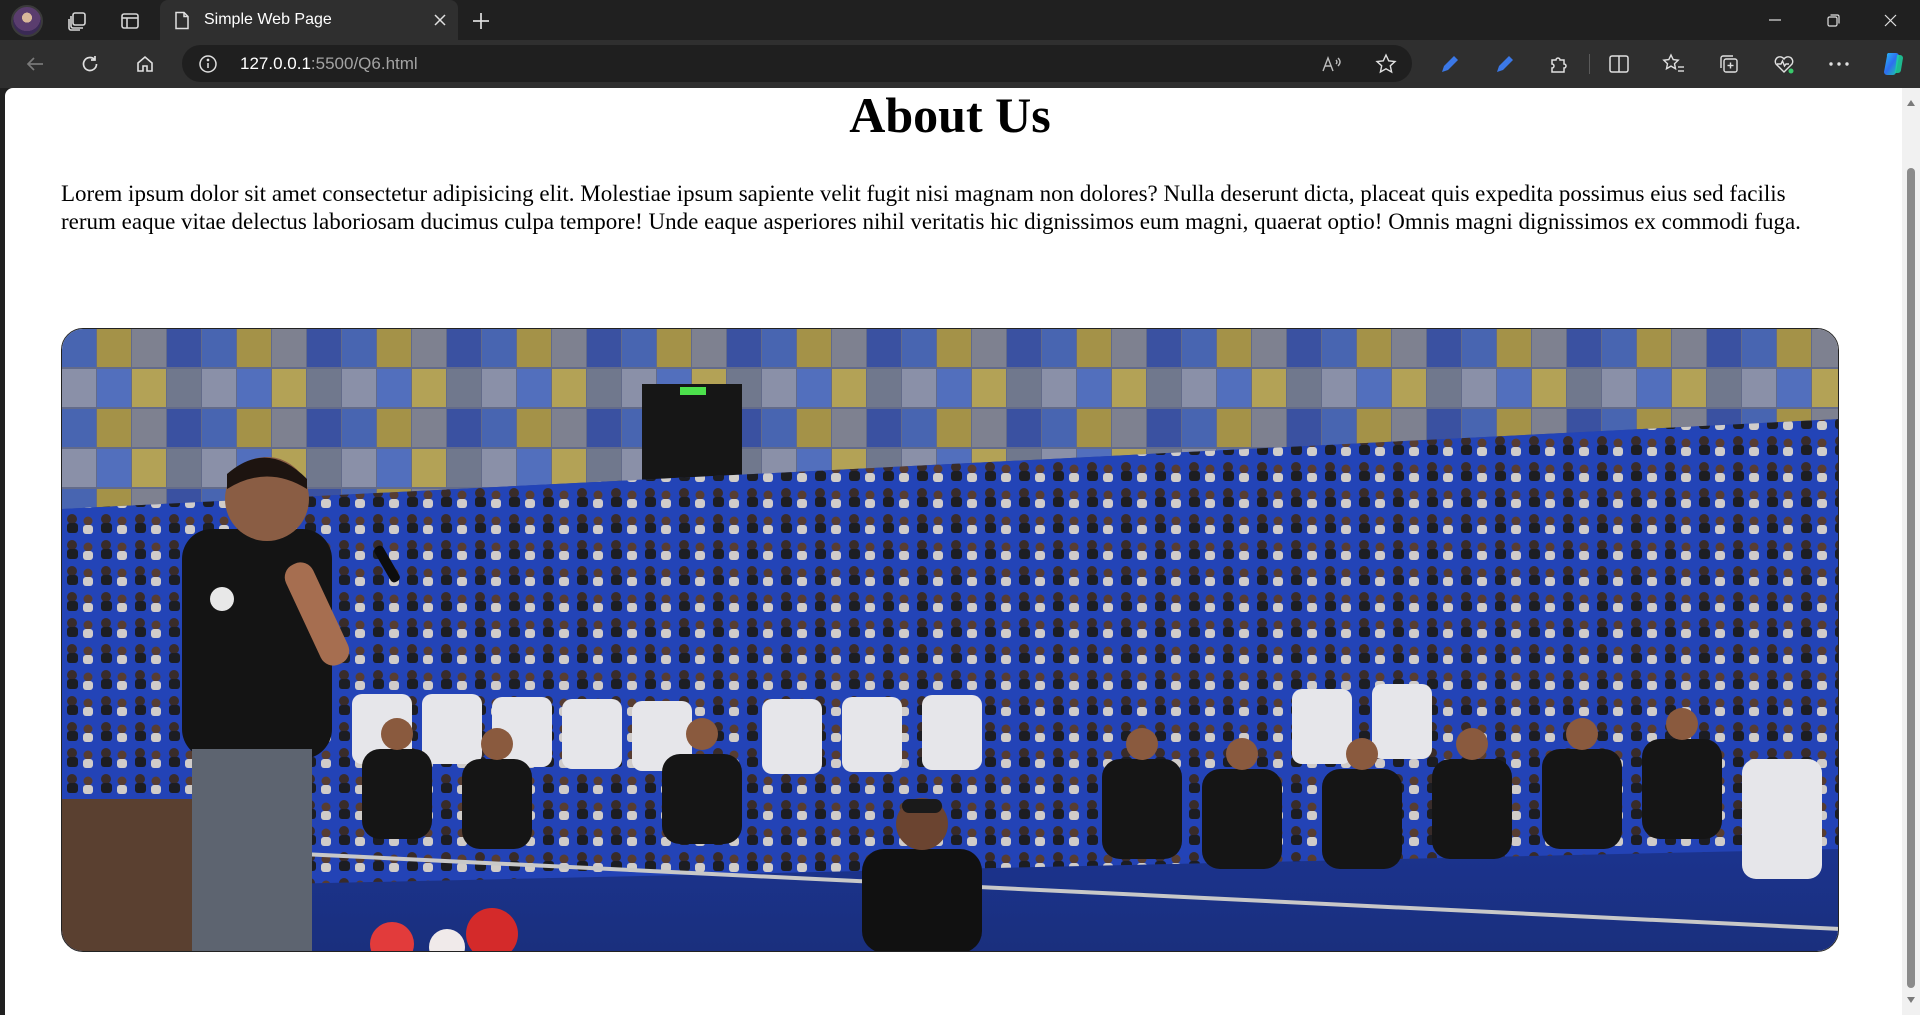 Image resolution: width=1920 pixels, height=1015 pixels. Describe the element at coordinates (481, 21) in the screenshot. I see `plus-icon` at that location.